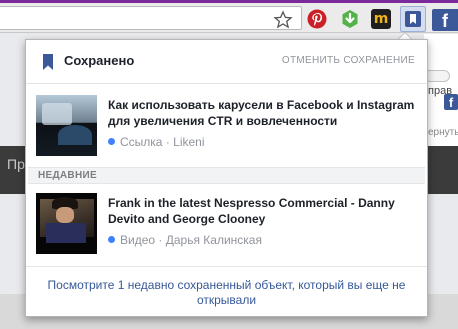 The height and width of the screenshot is (329, 458). I want to click on saved-item-meta: Ссылка · Likeni, so click(156, 142).